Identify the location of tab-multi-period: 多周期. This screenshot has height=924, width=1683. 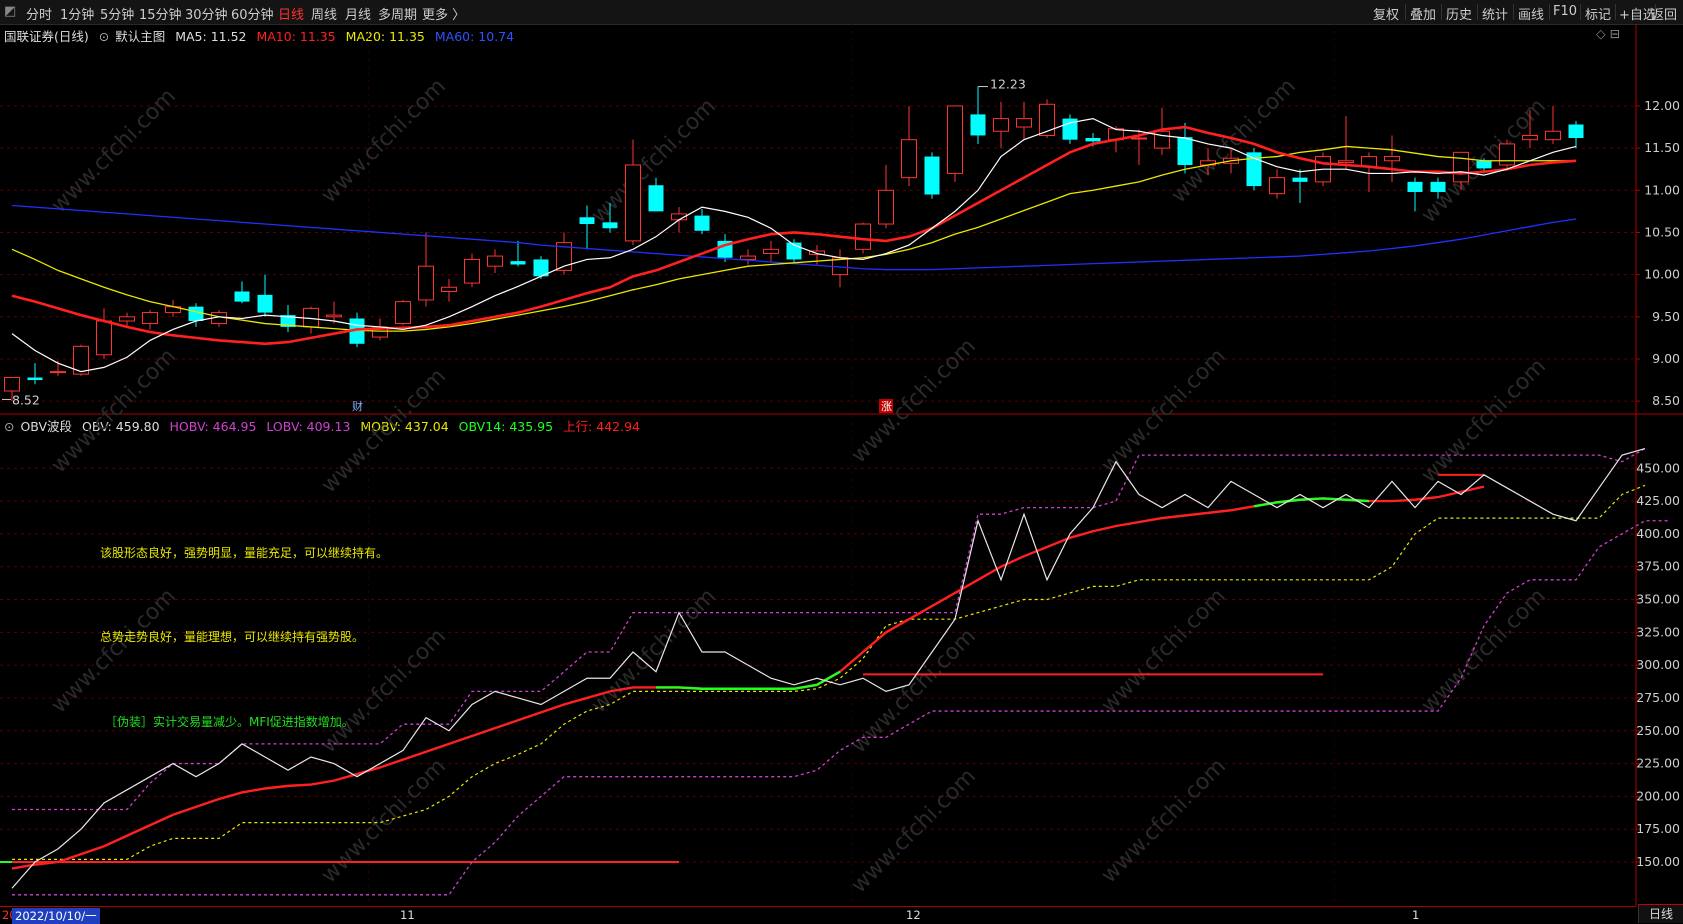
(397, 13).